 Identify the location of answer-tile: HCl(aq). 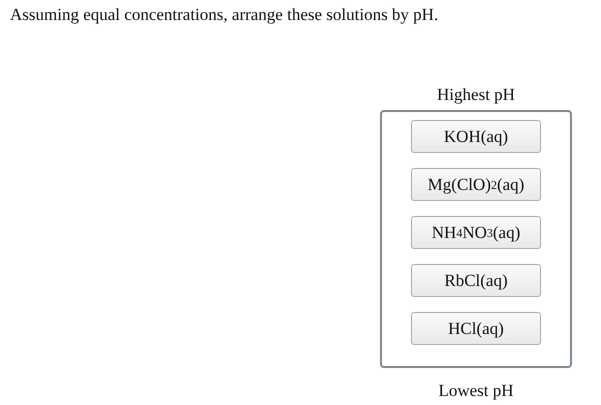
(476, 328).